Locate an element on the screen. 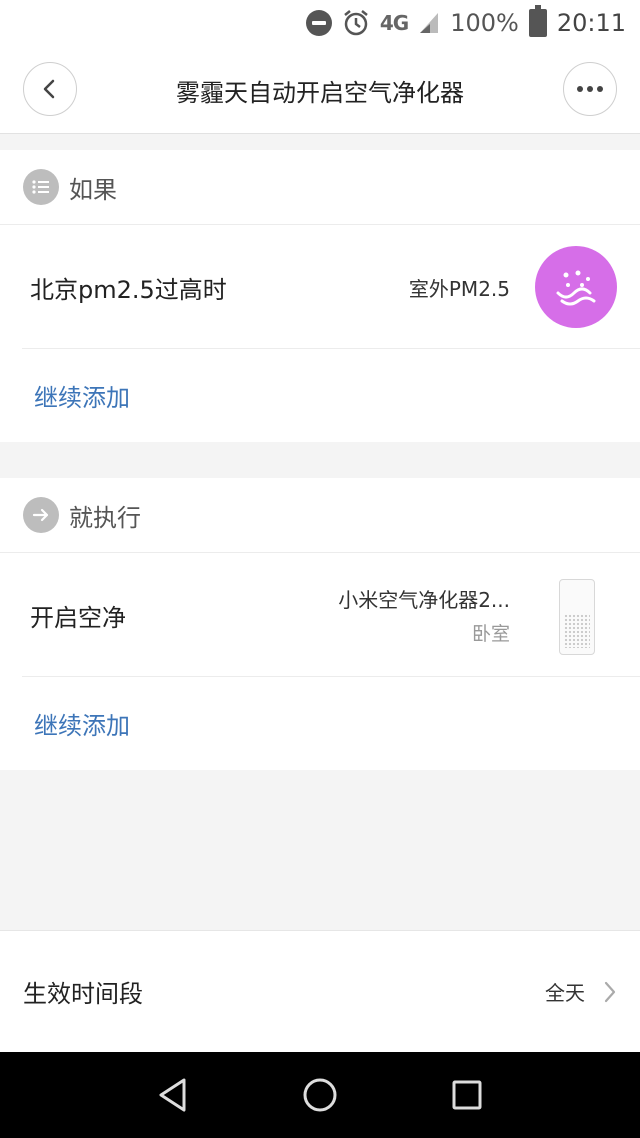 The height and width of the screenshot is (1138, 640). device-room: 卧室 is located at coordinates (490, 634).